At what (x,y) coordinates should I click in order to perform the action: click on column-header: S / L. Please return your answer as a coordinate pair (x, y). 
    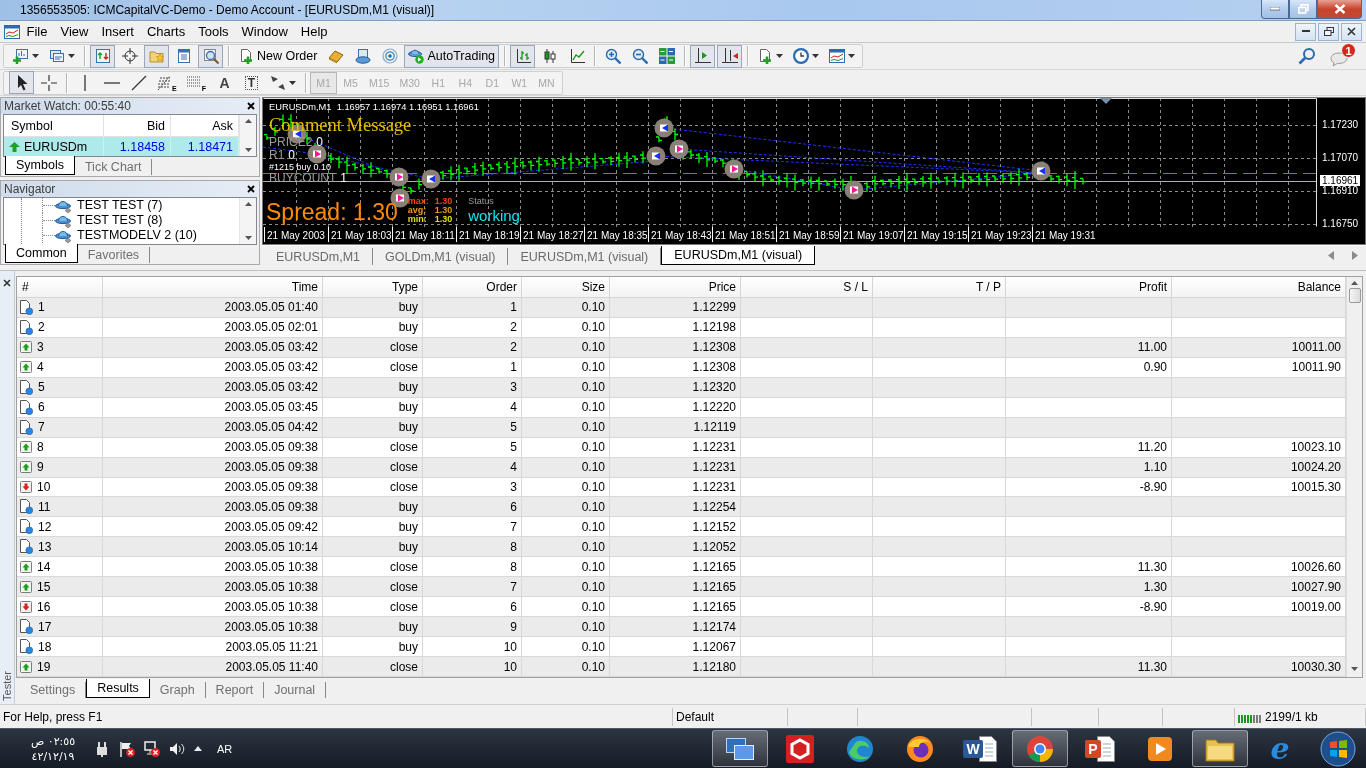
    Looking at the image, I should click on (807, 287).